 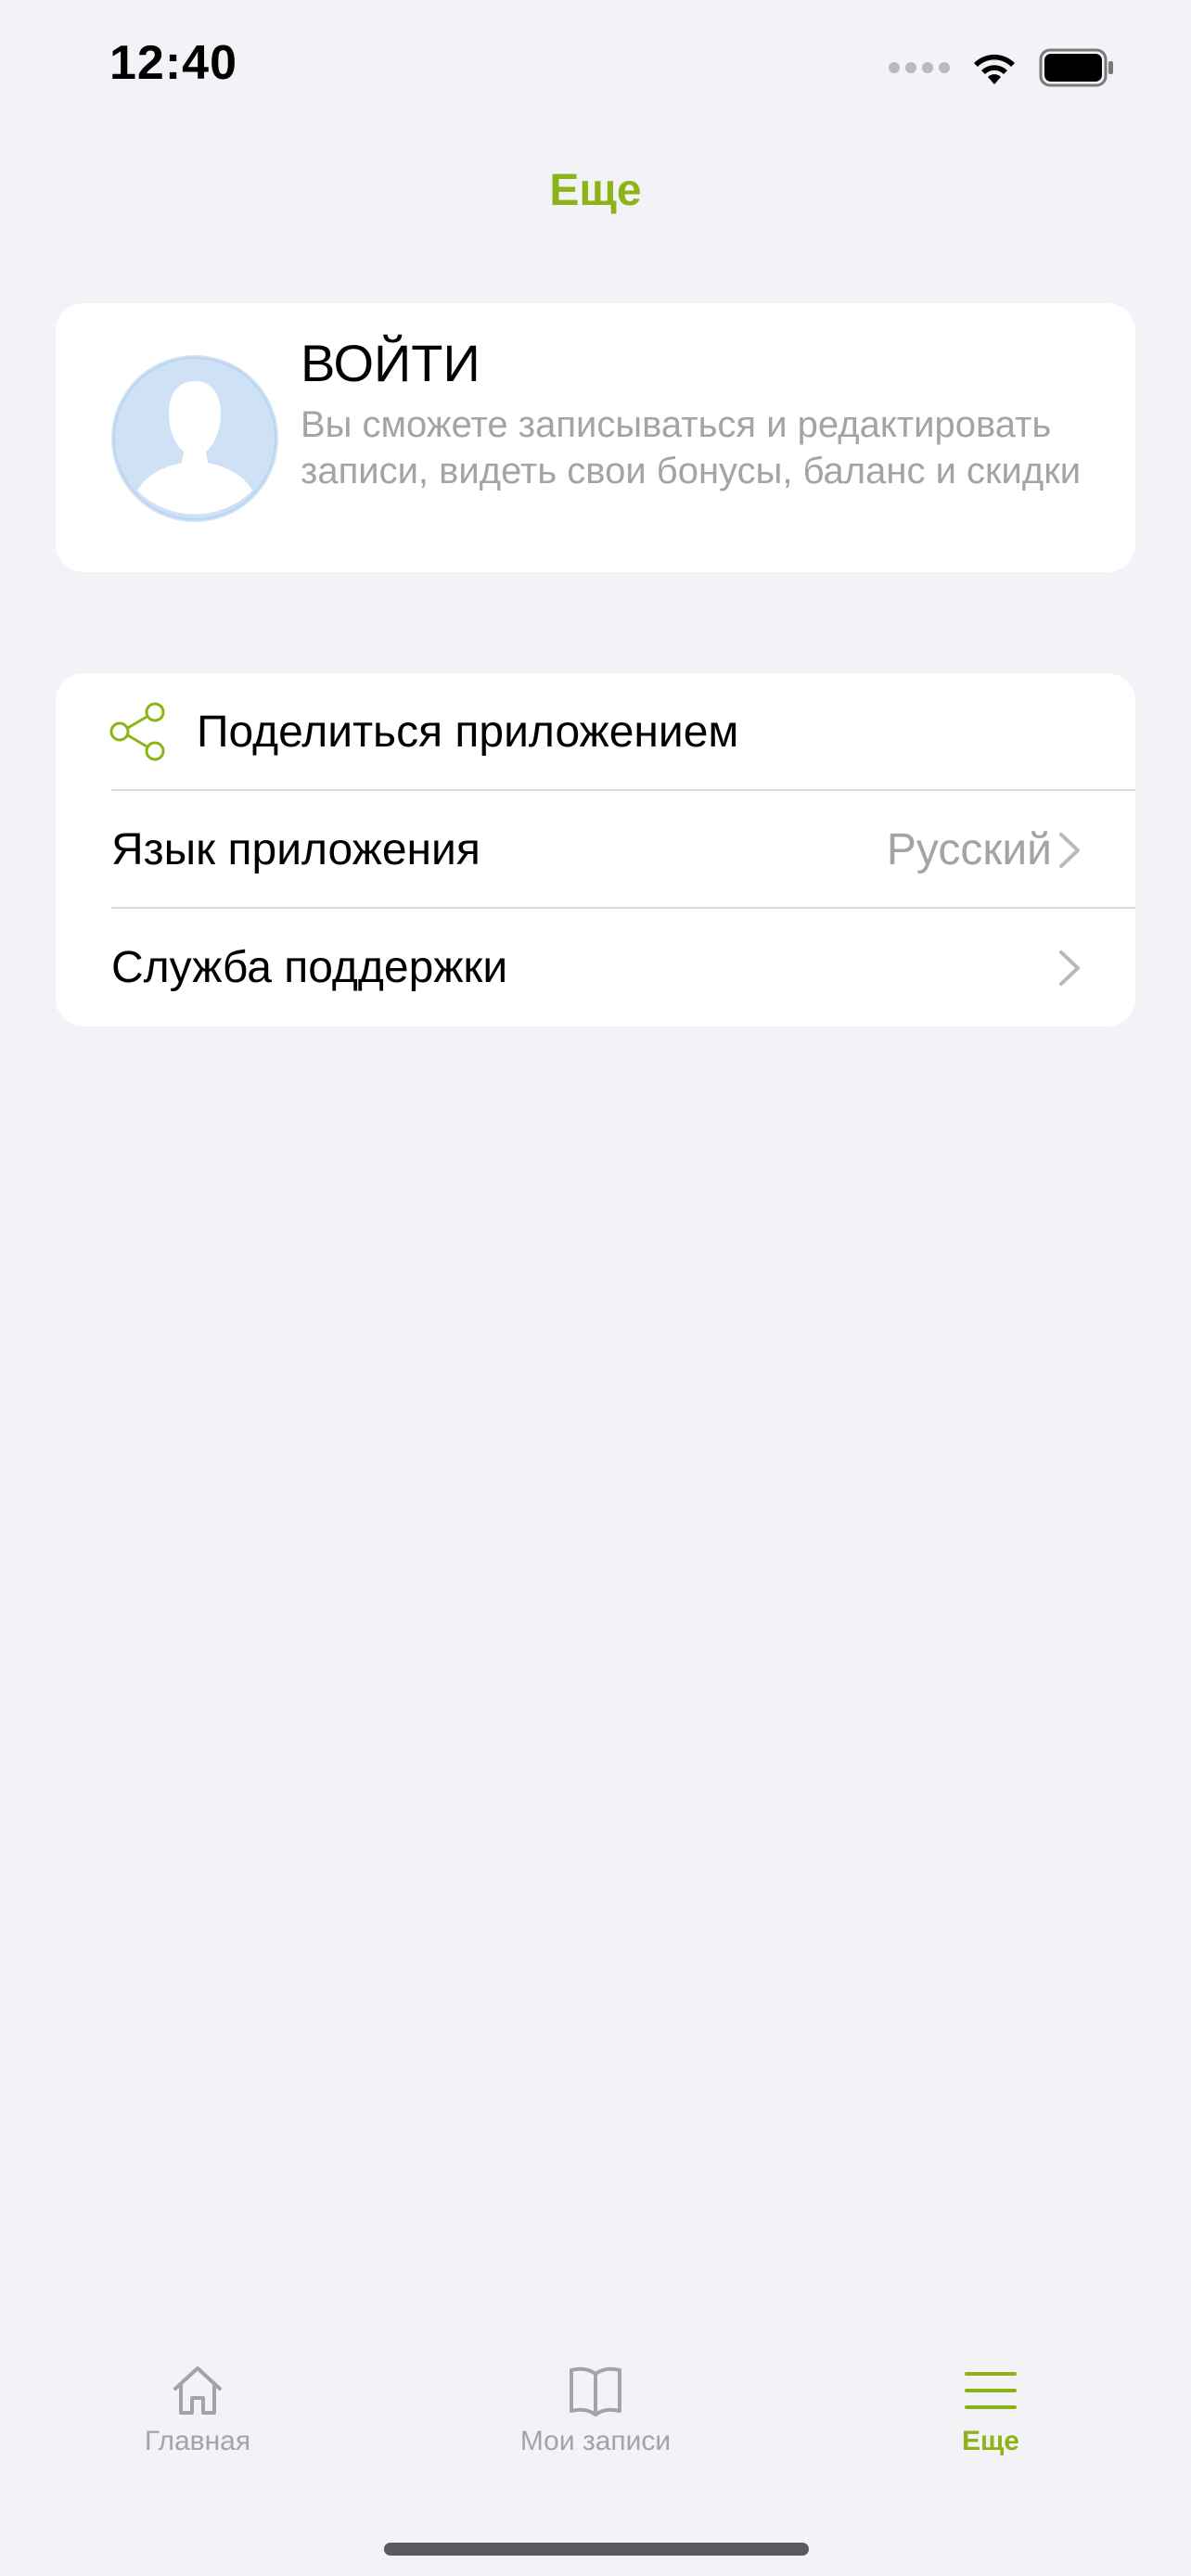 I want to click on status-time: 12:40, so click(x=173, y=63).